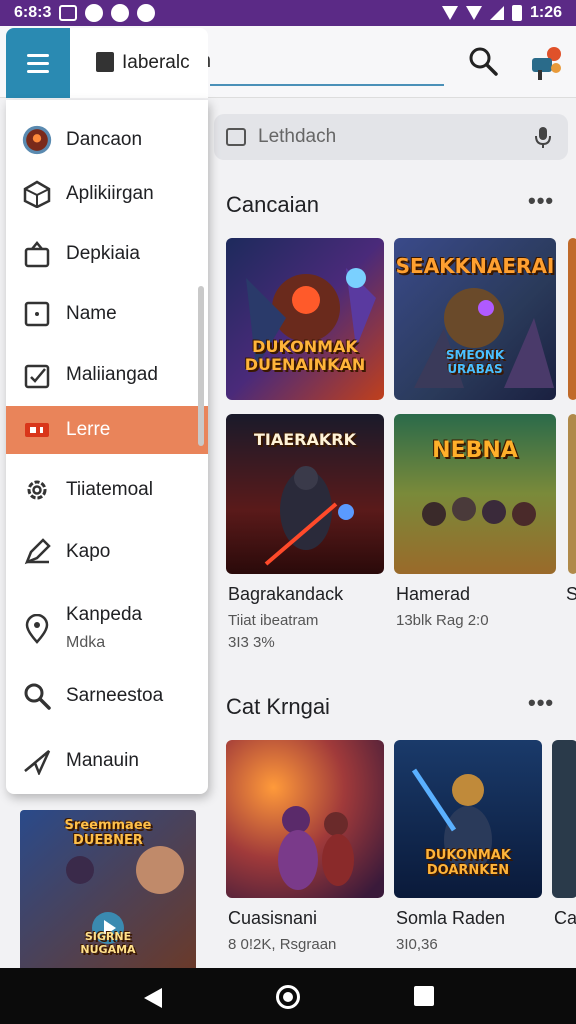 The image size is (576, 1024). Describe the element at coordinates (424, 996) in the screenshot. I see `recents-icon` at that location.